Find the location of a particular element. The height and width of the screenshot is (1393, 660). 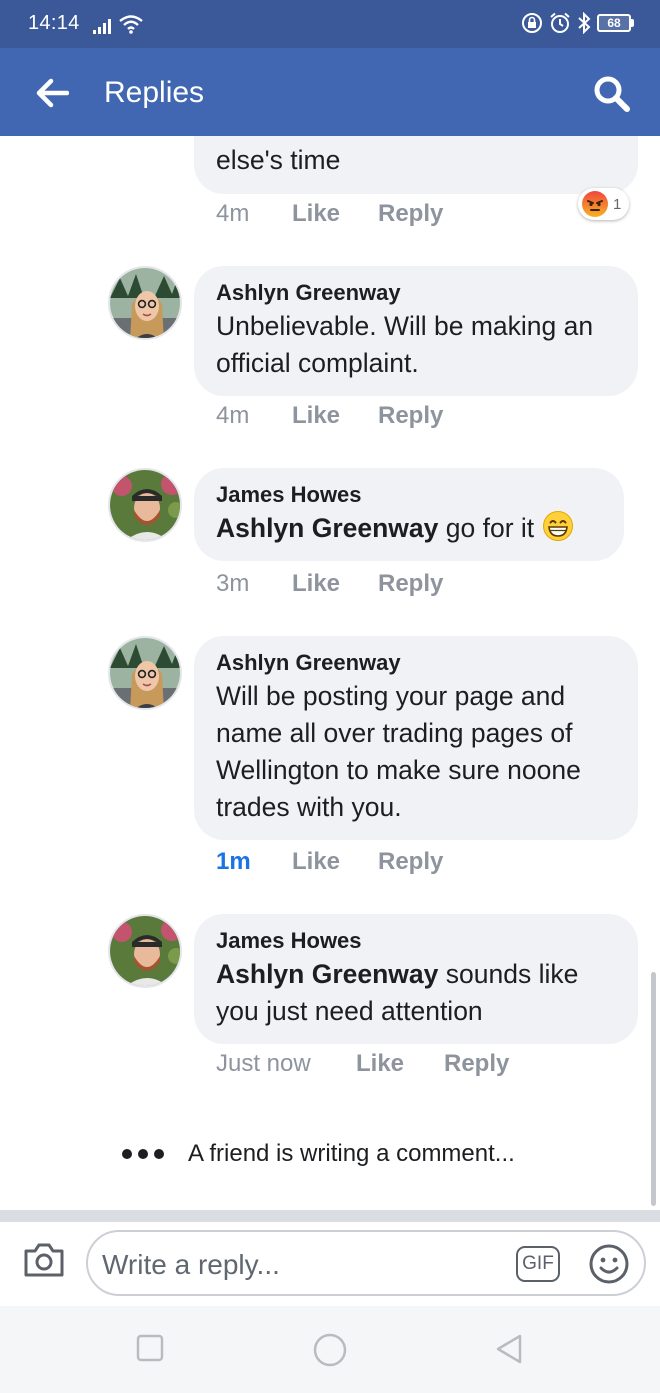

angry-reaction-icon is located at coordinates (595, 204).